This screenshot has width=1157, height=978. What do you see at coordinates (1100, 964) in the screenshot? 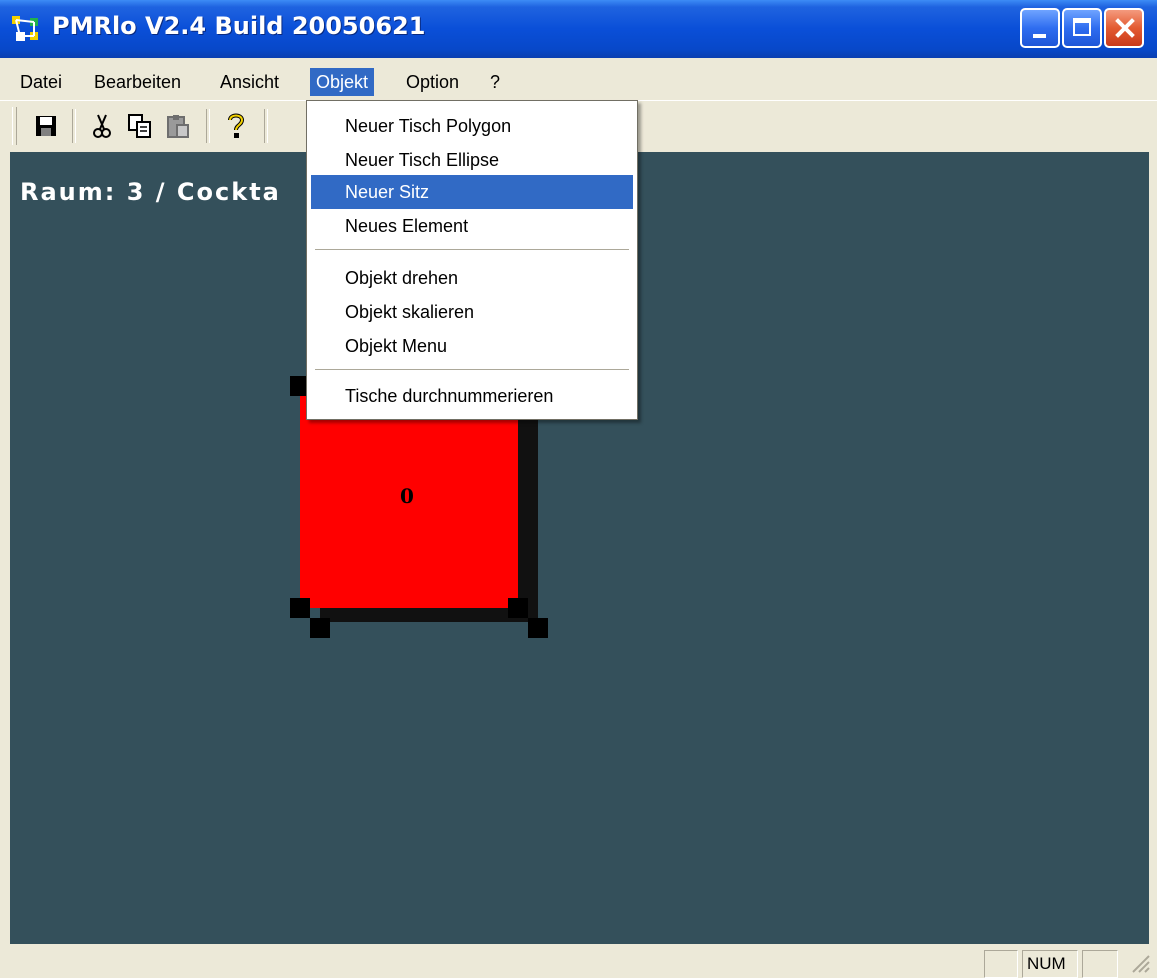
I see `status-panel-scroll` at bounding box center [1100, 964].